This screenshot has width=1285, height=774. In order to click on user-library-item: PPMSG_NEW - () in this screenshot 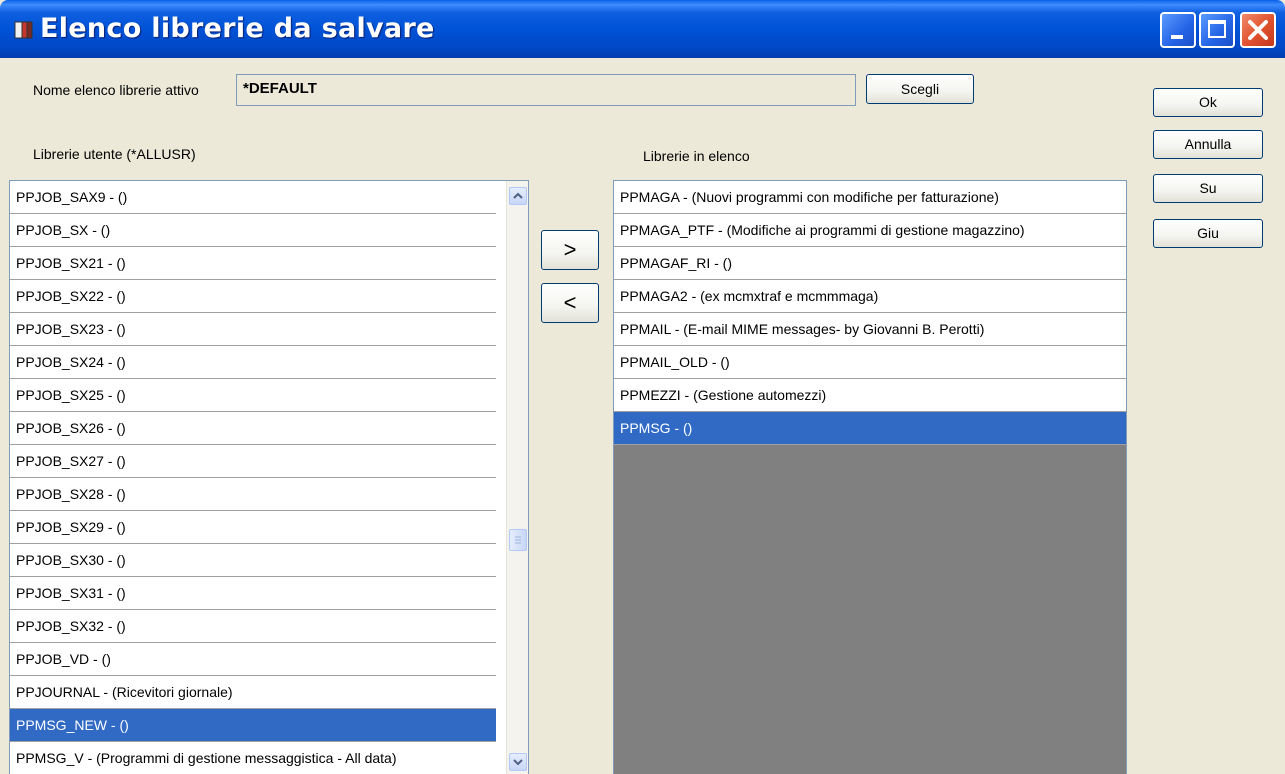, I will do `click(253, 725)`.